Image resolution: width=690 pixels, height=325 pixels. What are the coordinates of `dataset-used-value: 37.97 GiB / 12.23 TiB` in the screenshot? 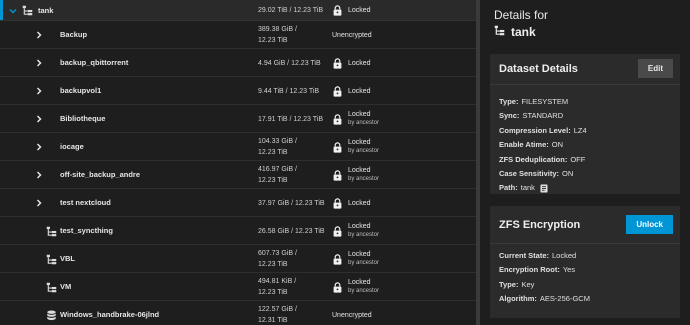 It's located at (291, 203).